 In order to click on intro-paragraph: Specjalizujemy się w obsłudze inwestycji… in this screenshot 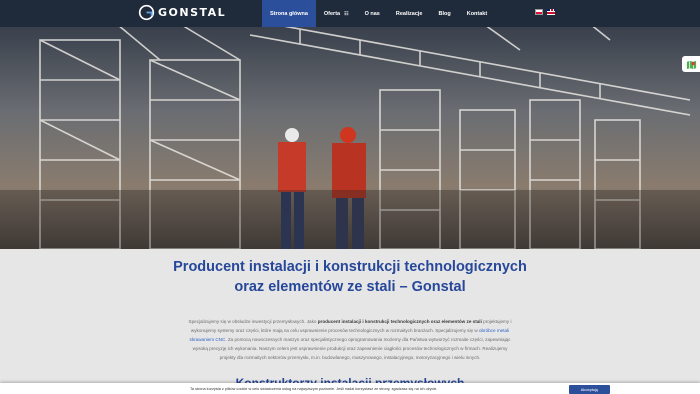, I will do `click(350, 339)`.